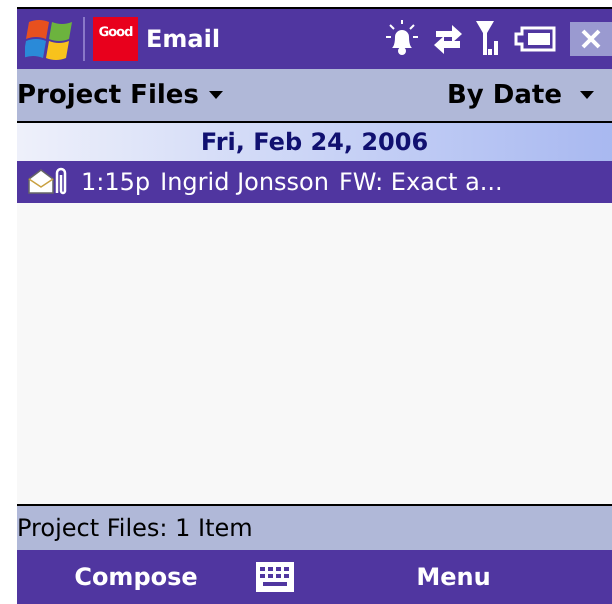 Image resolution: width=612 pixels, height=604 pixels. Describe the element at coordinates (453, 577) in the screenshot. I see `menu-softkey: Menu` at that location.